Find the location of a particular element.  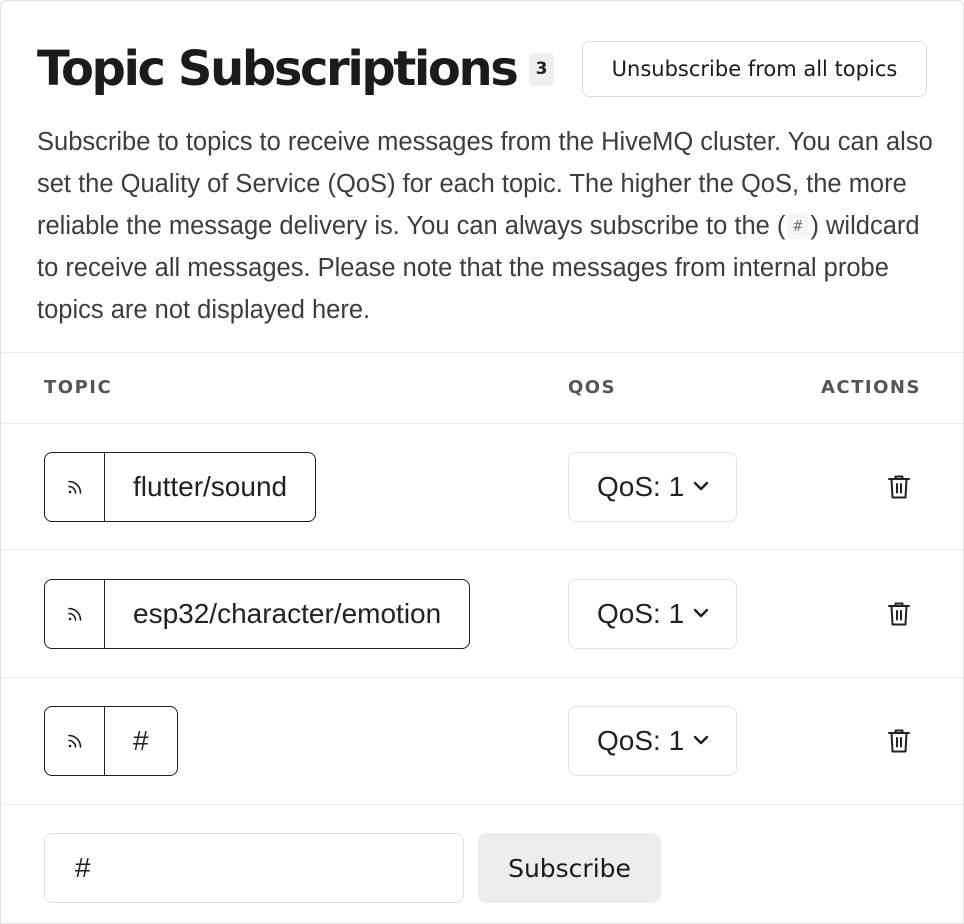

column-header-topic: TOPIC is located at coordinates (78, 387).